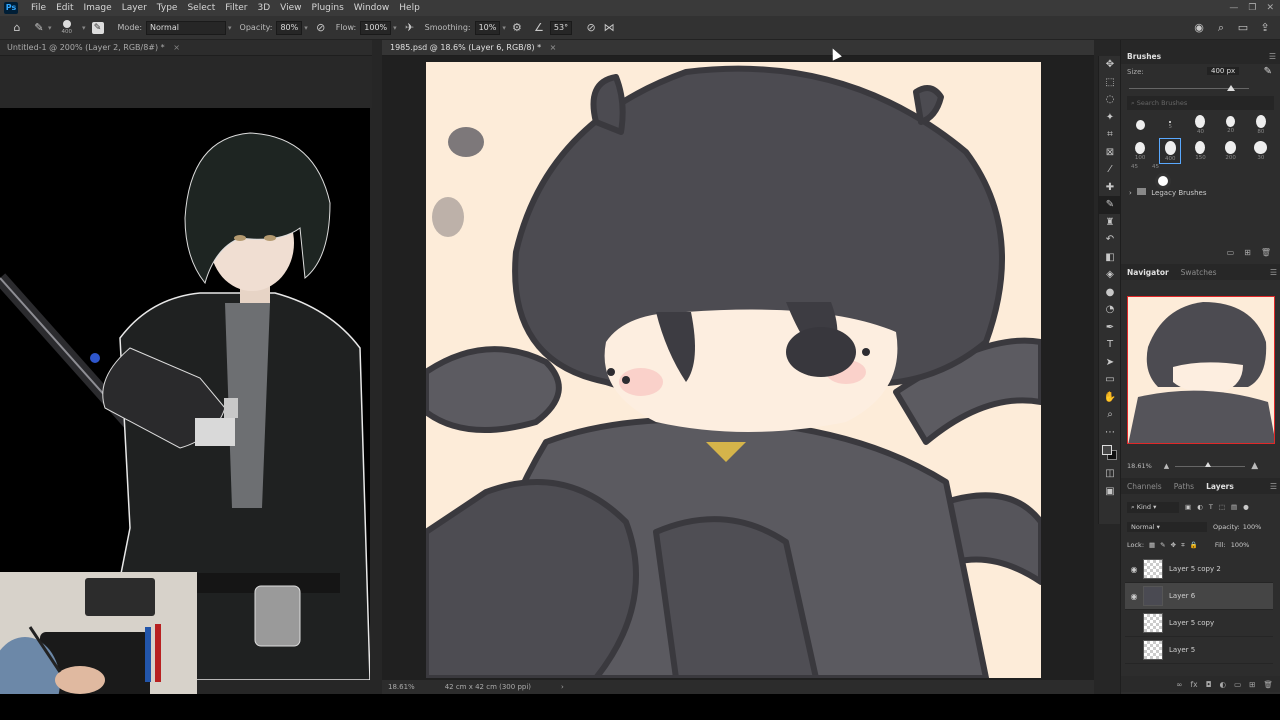 This screenshot has width=1280, height=720. What do you see at coordinates (1270, 8) in the screenshot?
I see `close-icon: ✕` at bounding box center [1270, 8].